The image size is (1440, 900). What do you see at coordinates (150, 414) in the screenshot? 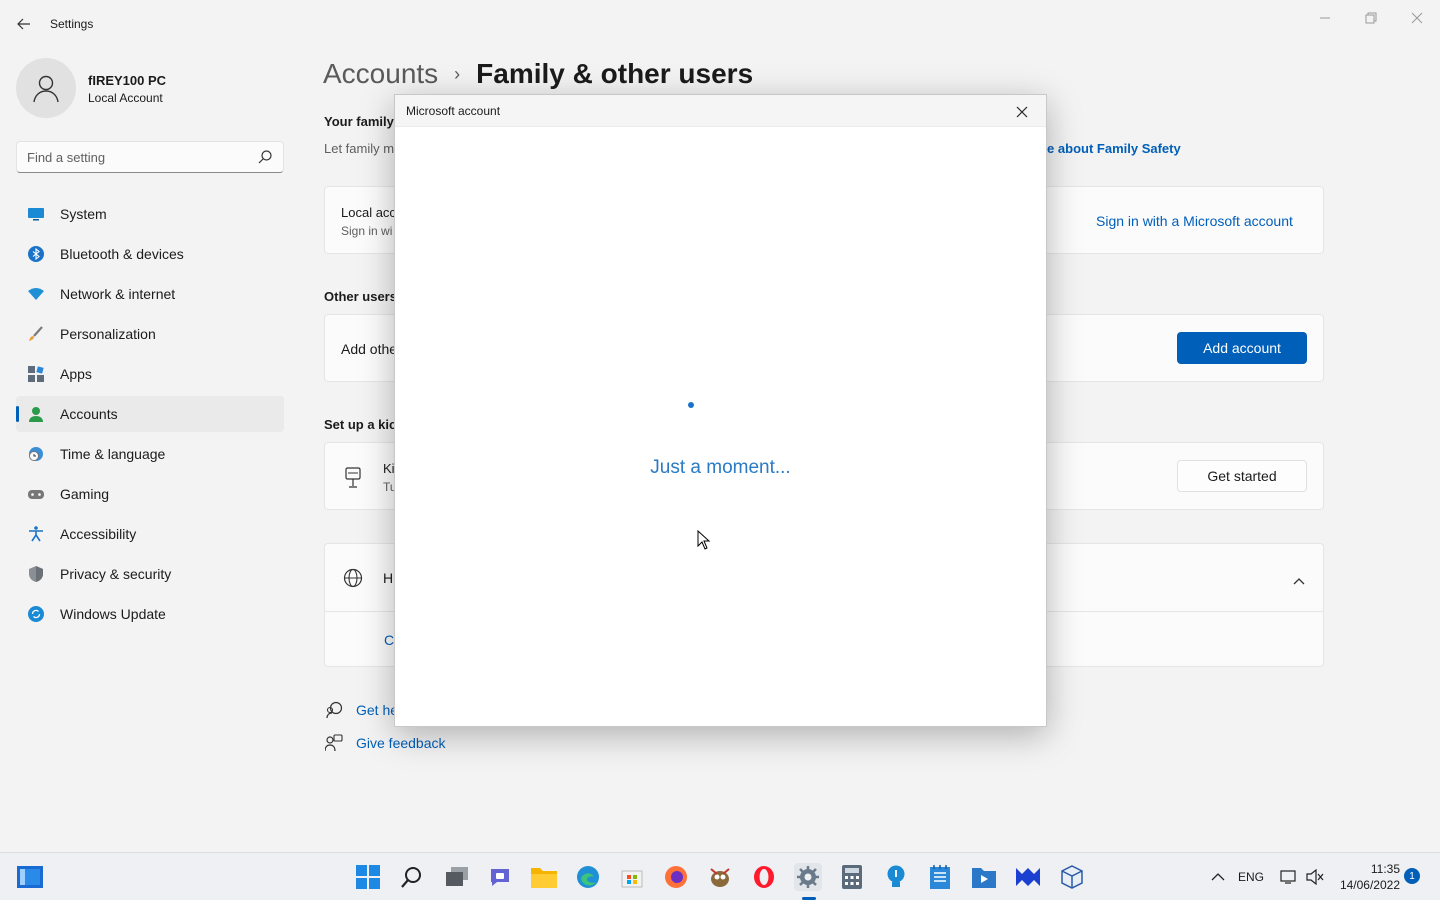
I see `sidebar-item-accounts: Accounts` at bounding box center [150, 414].